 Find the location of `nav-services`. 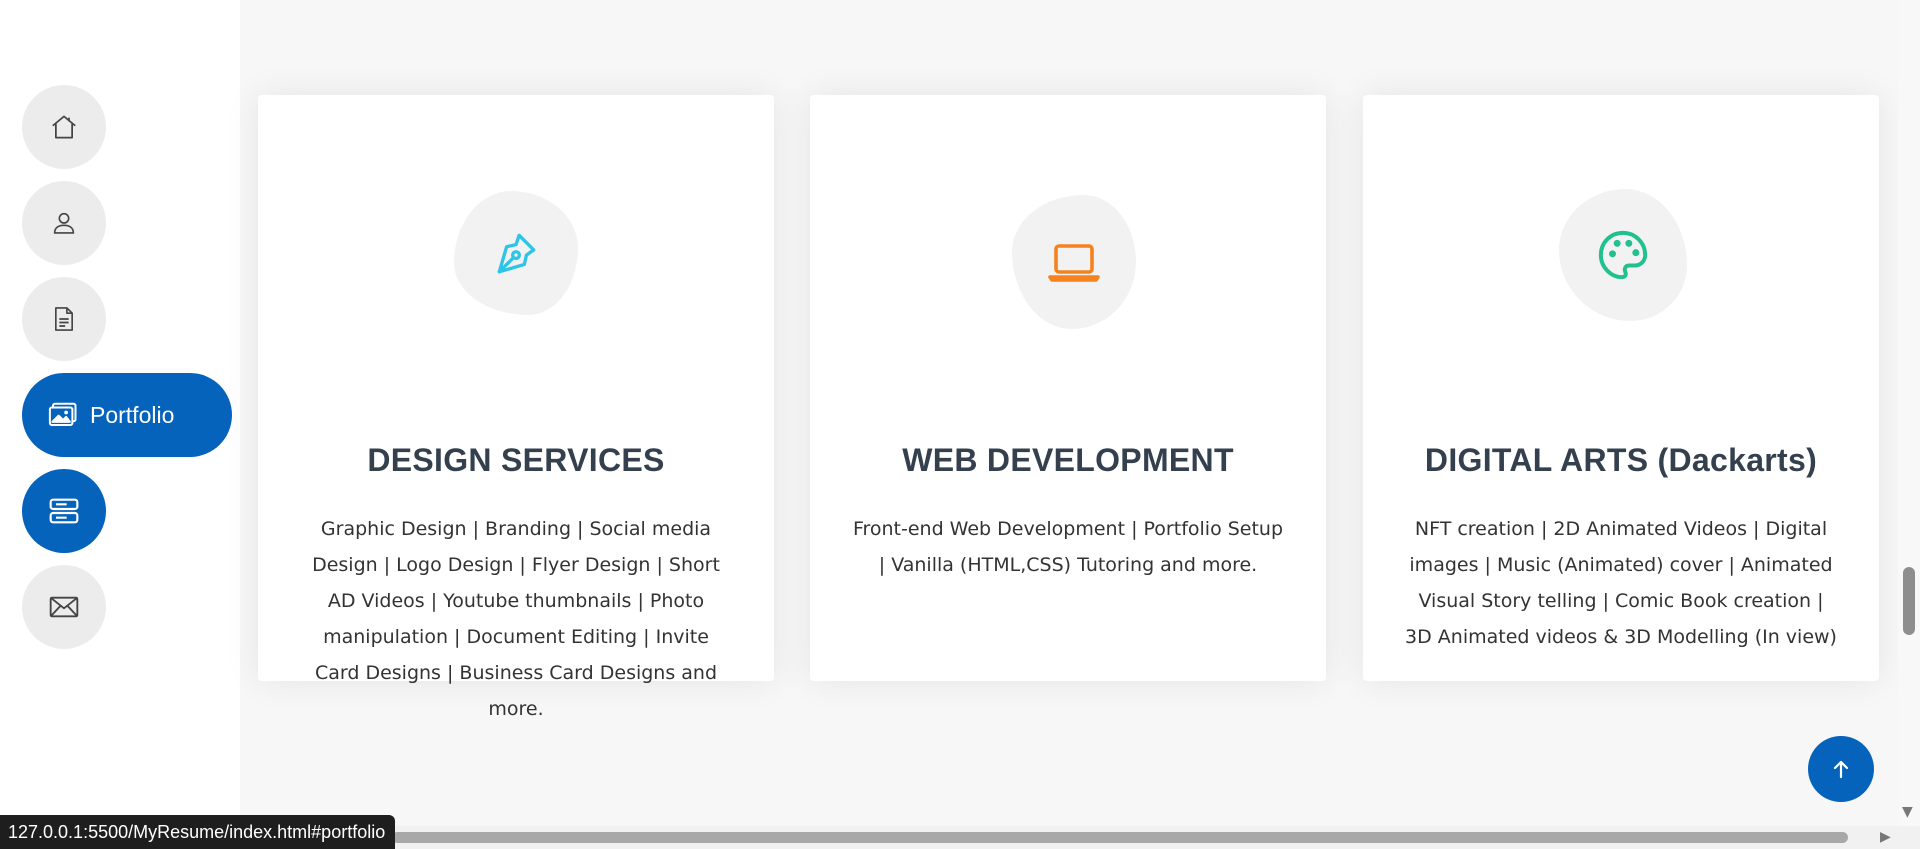

nav-services is located at coordinates (64, 511).